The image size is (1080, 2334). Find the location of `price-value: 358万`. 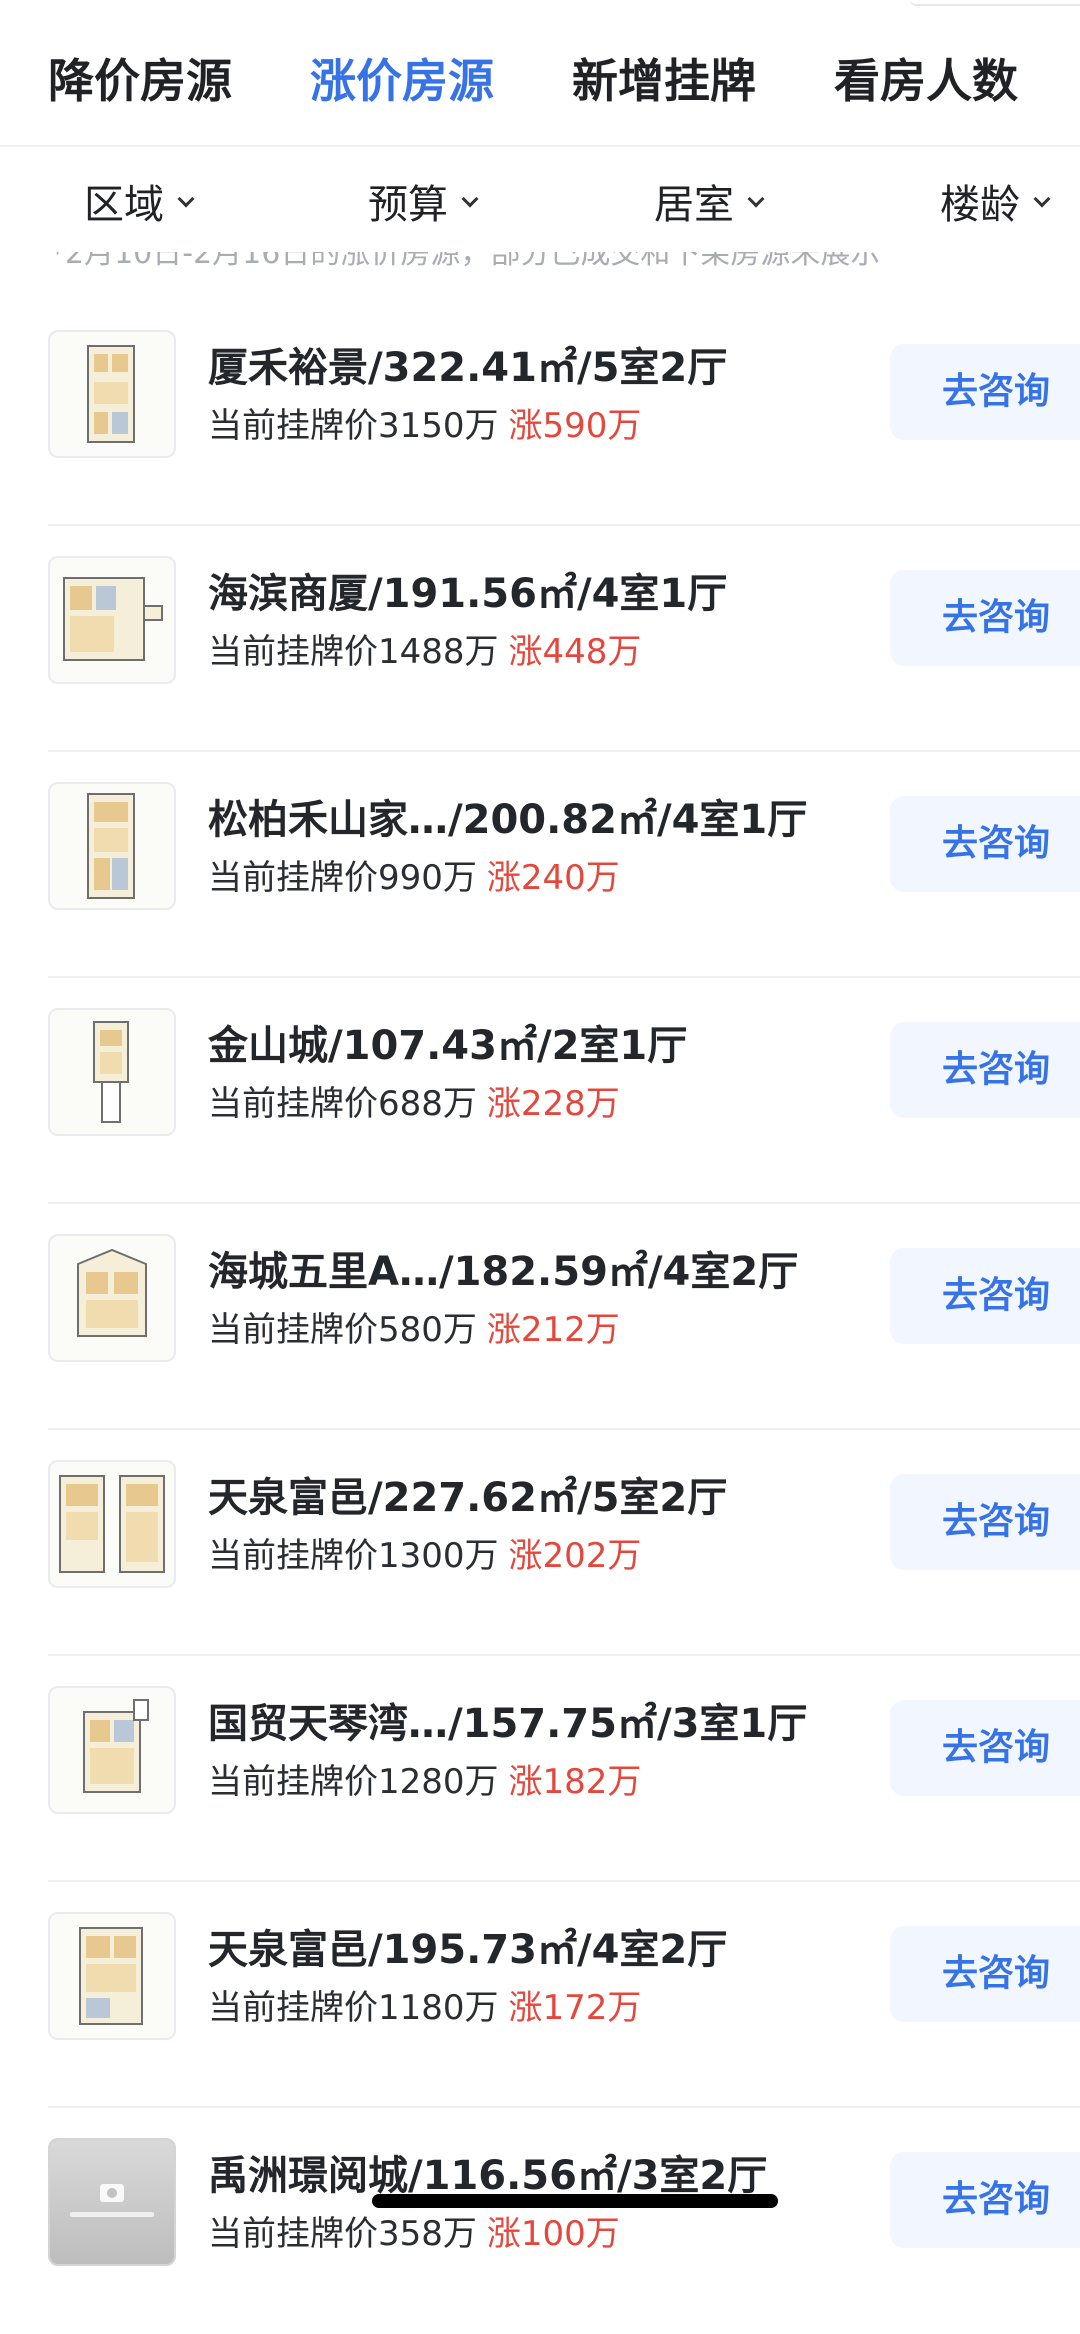

price-value: 358万 is located at coordinates (427, 2234).